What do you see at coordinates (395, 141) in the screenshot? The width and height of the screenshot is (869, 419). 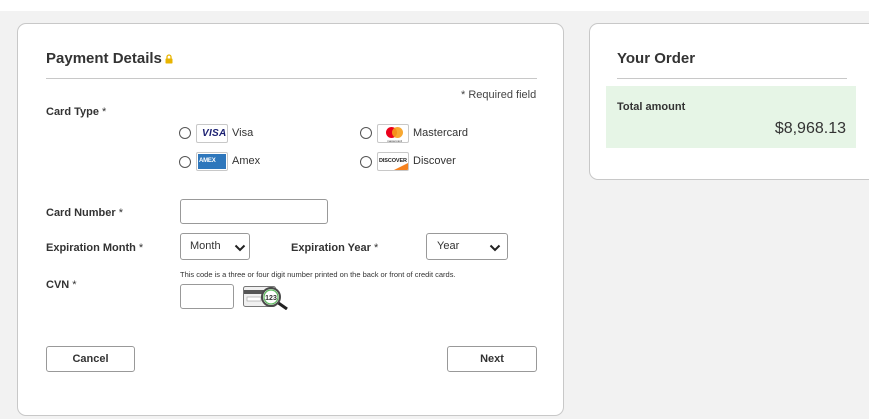 I see `mastercard-logo-text: mastercard` at bounding box center [395, 141].